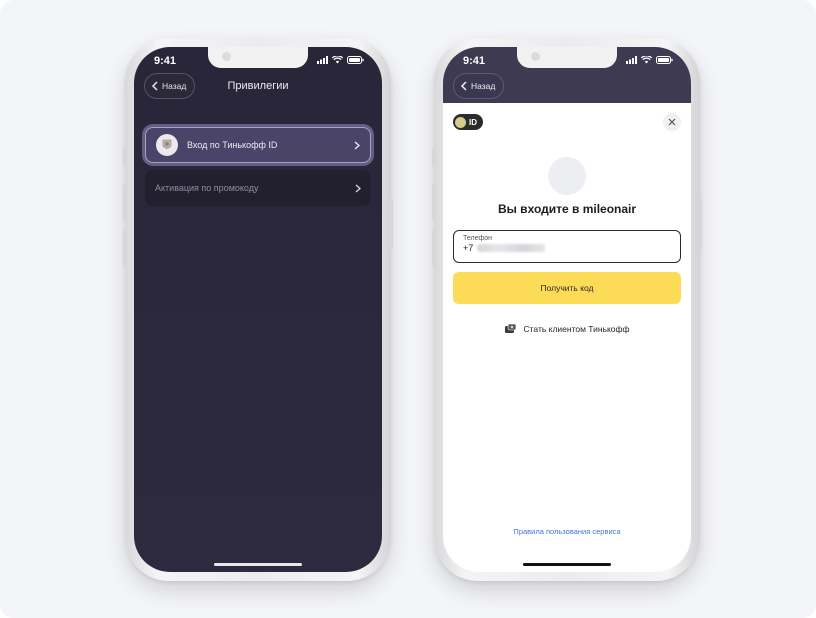 Image resolution: width=816 pixels, height=618 pixels. What do you see at coordinates (567, 209) in the screenshot?
I see `login-heading: Вы входите в mileonair` at bounding box center [567, 209].